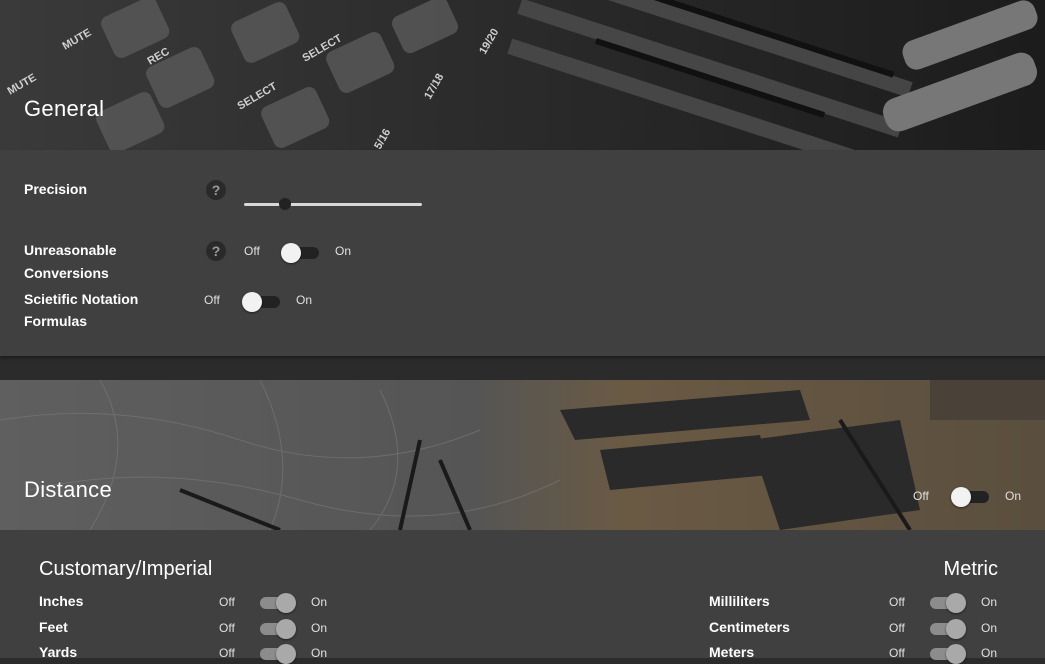 The image size is (1045, 664). What do you see at coordinates (276, 603) in the screenshot?
I see `inches-toggle` at bounding box center [276, 603].